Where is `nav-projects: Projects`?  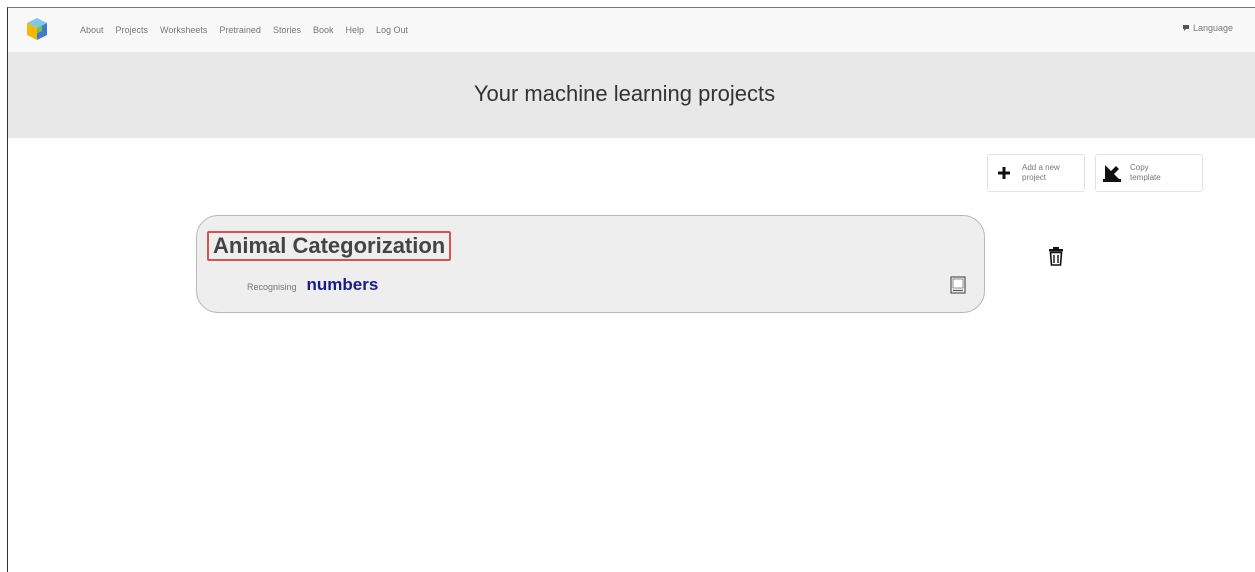 nav-projects: Projects is located at coordinates (132, 30).